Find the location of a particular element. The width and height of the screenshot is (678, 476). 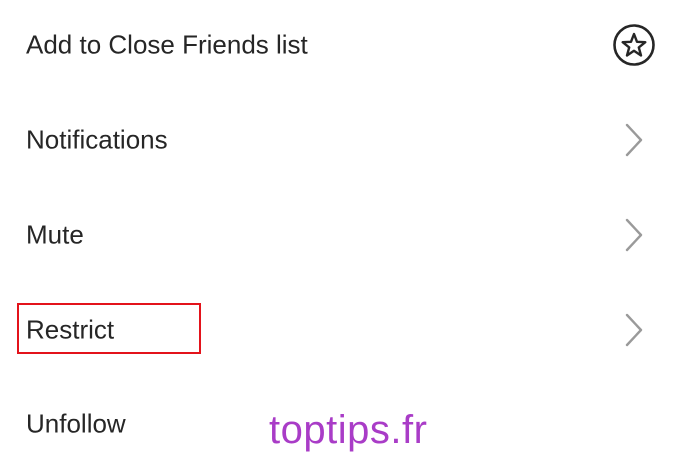

watermark-text: toptips.fr is located at coordinates (348, 430).